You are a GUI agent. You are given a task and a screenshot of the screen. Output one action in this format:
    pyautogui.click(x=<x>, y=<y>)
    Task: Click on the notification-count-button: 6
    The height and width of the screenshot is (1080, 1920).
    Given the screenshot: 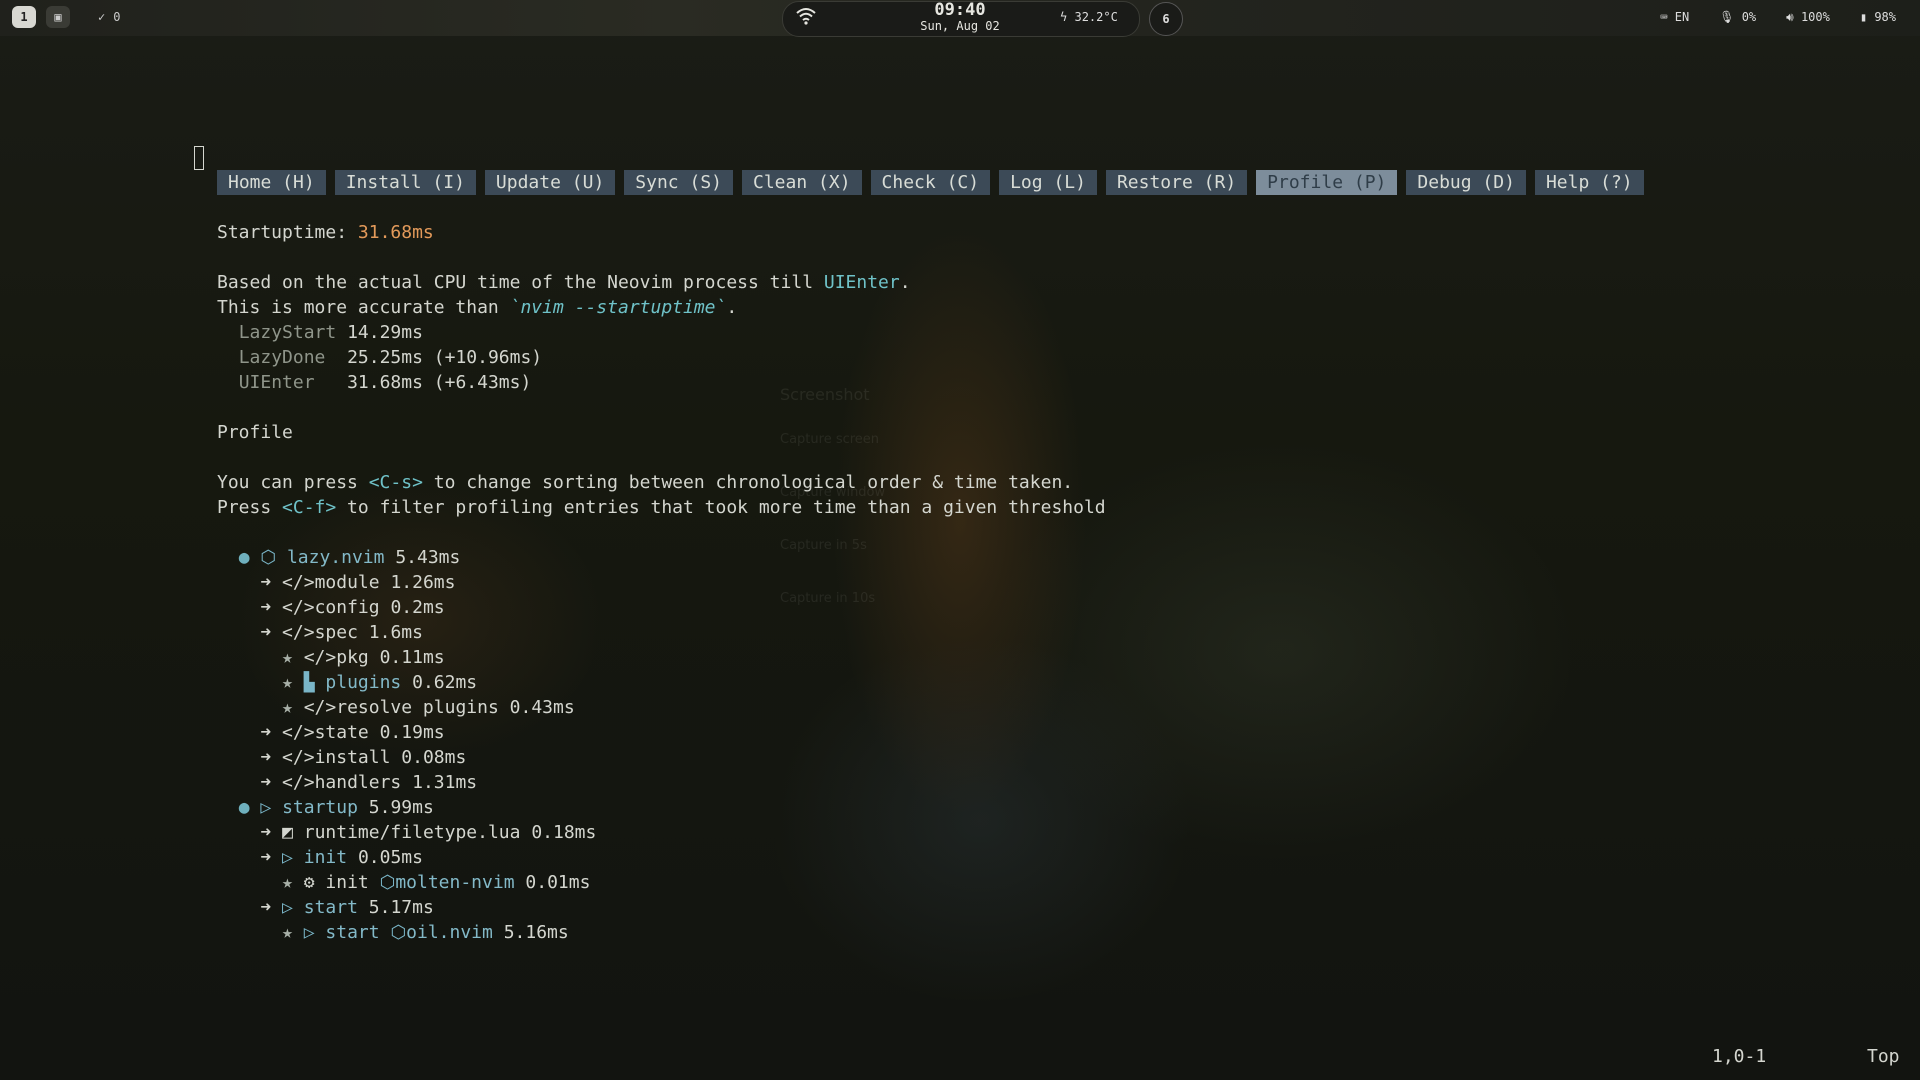 What is the action you would take?
    pyautogui.click(x=1166, y=19)
    